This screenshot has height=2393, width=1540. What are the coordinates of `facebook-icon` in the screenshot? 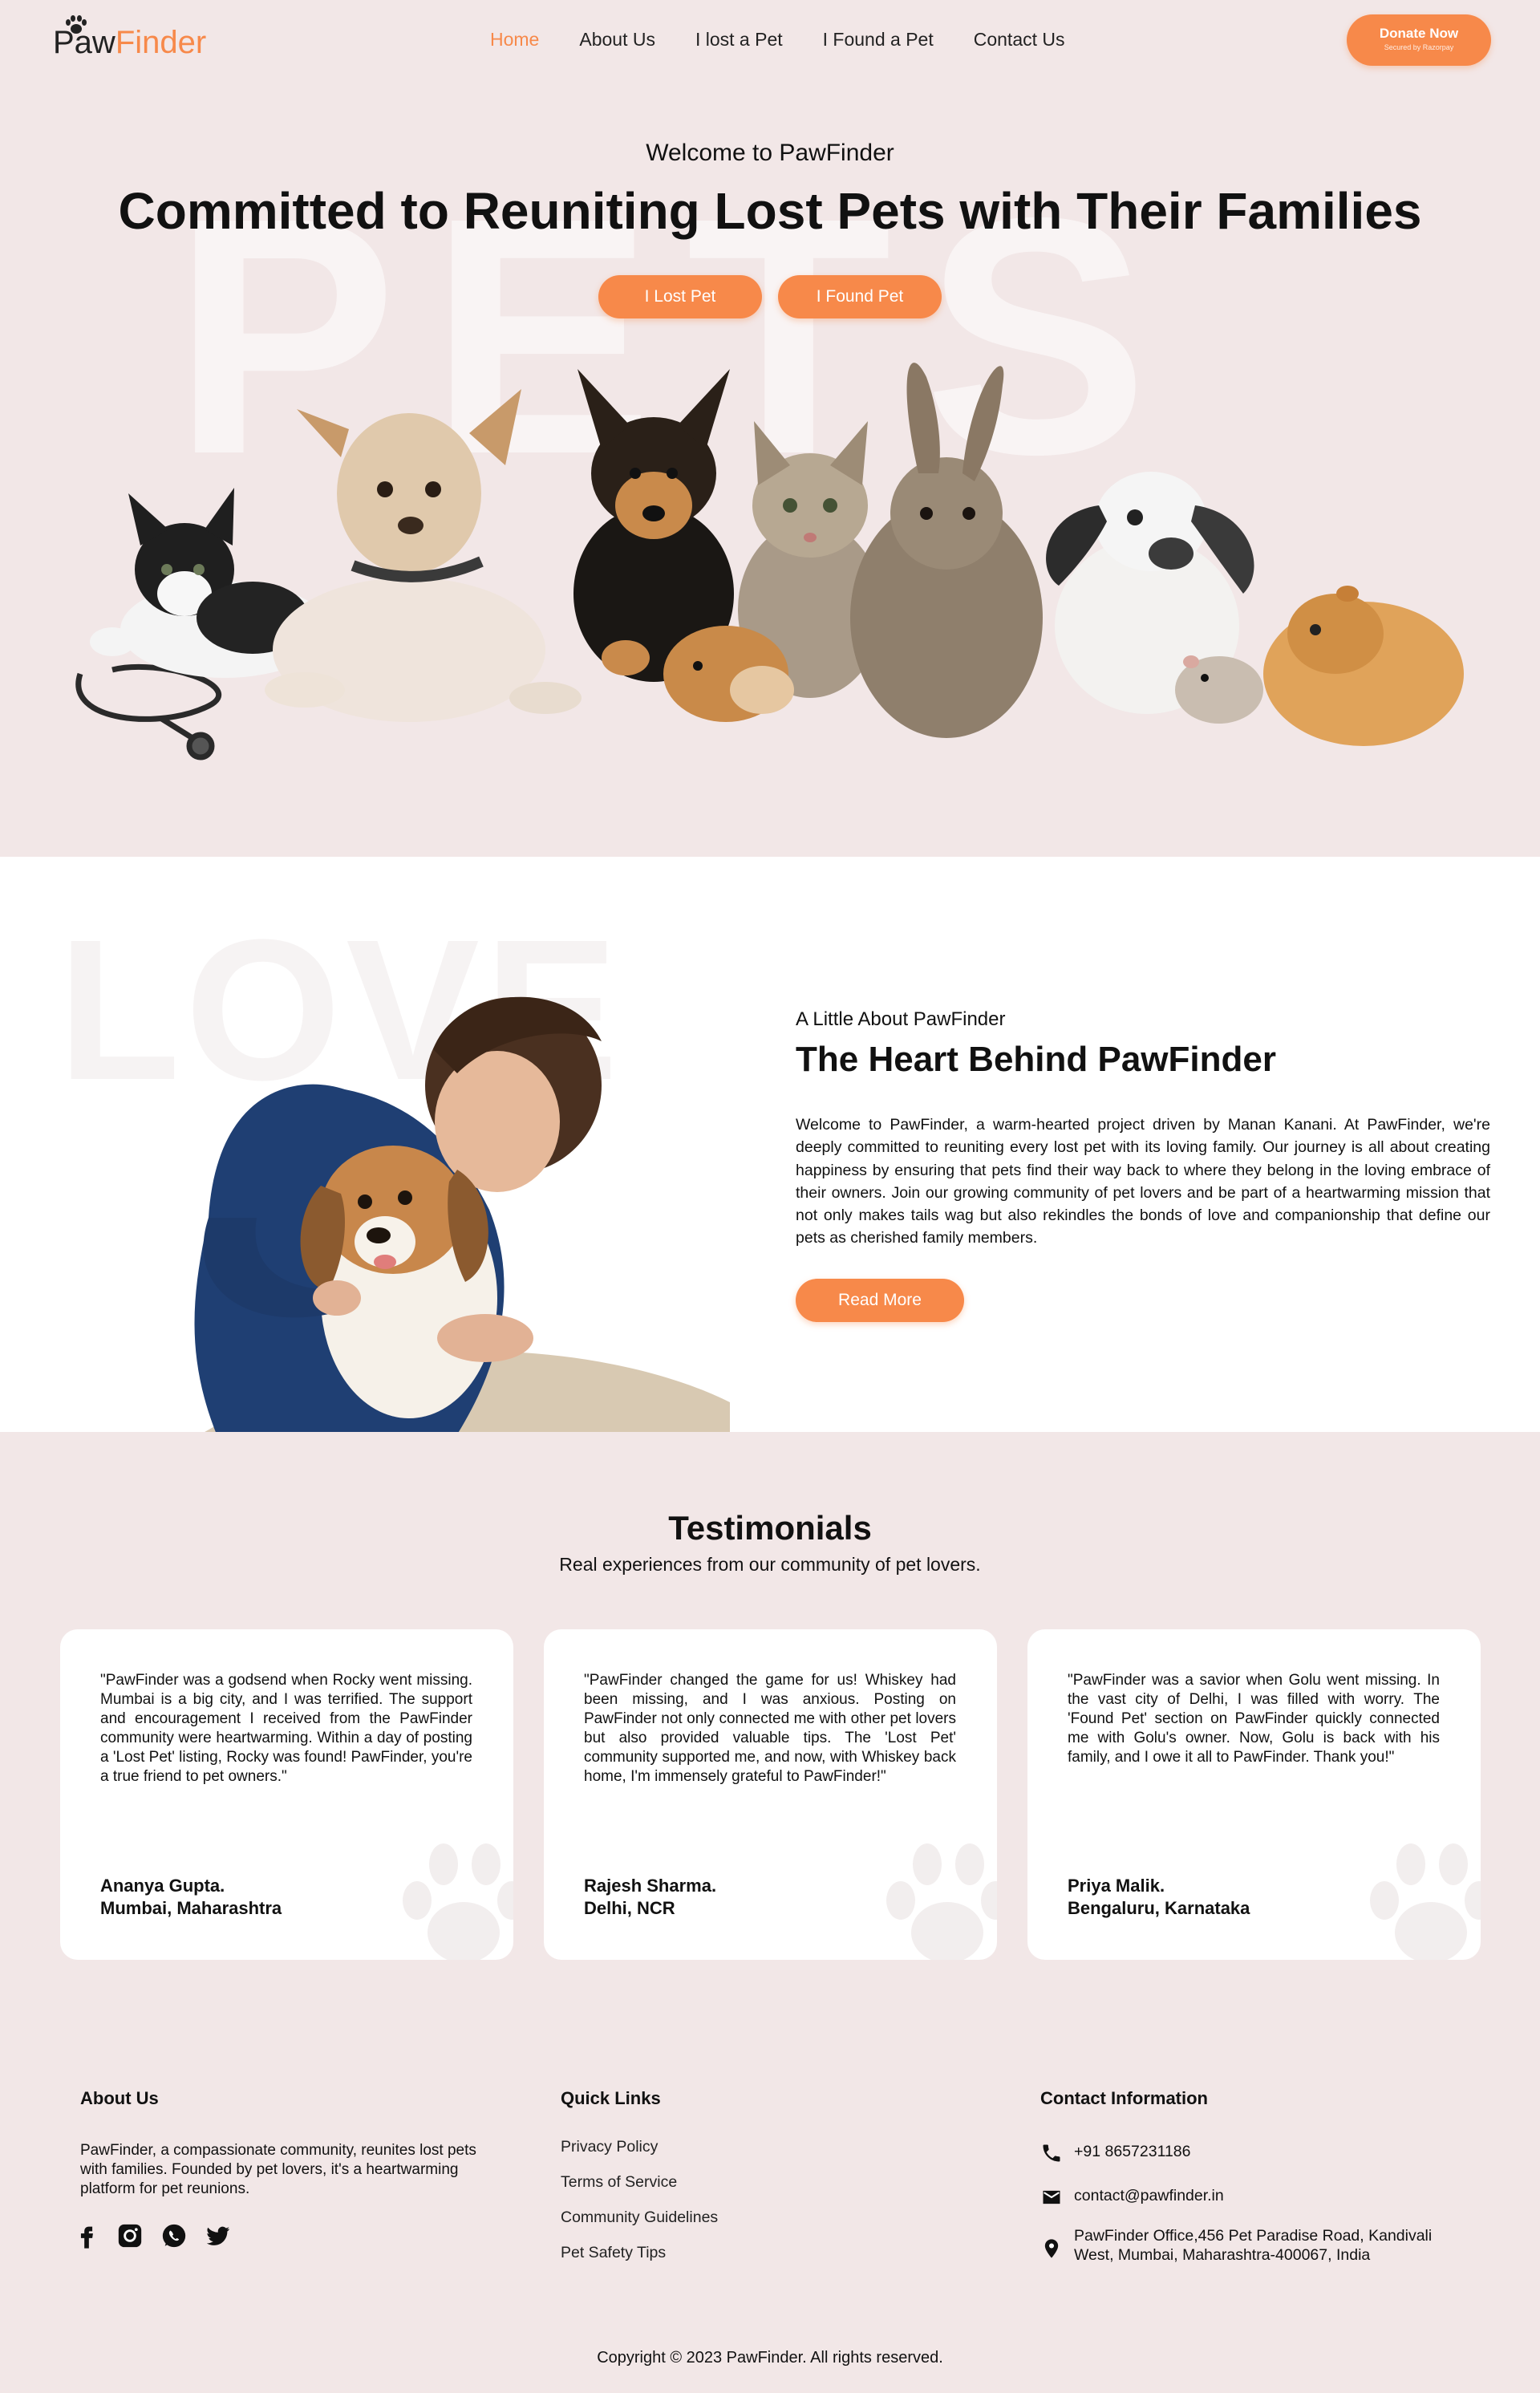 It's located at (86, 2235).